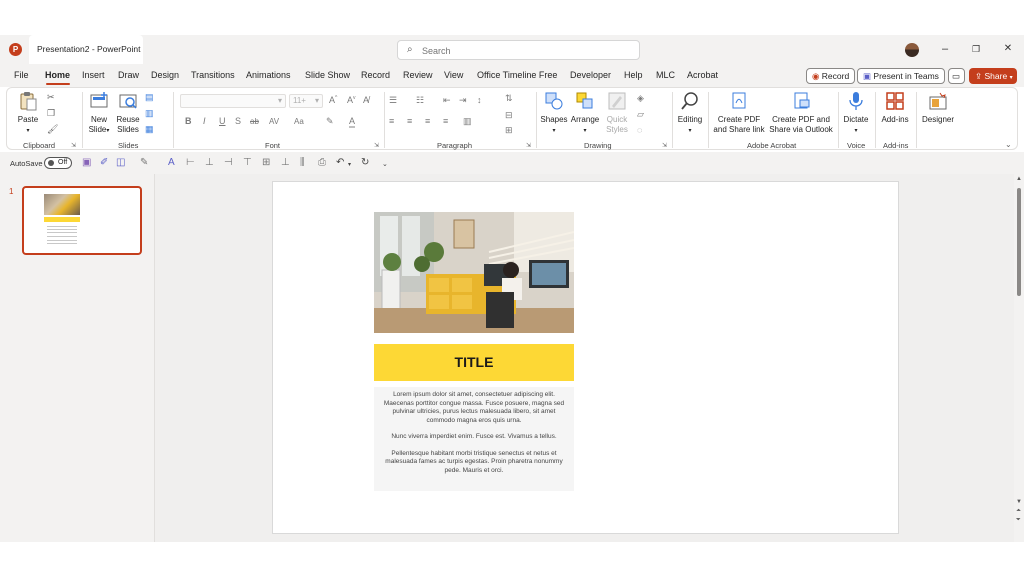 The image size is (1024, 576). What do you see at coordinates (333, 100) in the screenshot?
I see `increase-font-icon: A^` at bounding box center [333, 100].